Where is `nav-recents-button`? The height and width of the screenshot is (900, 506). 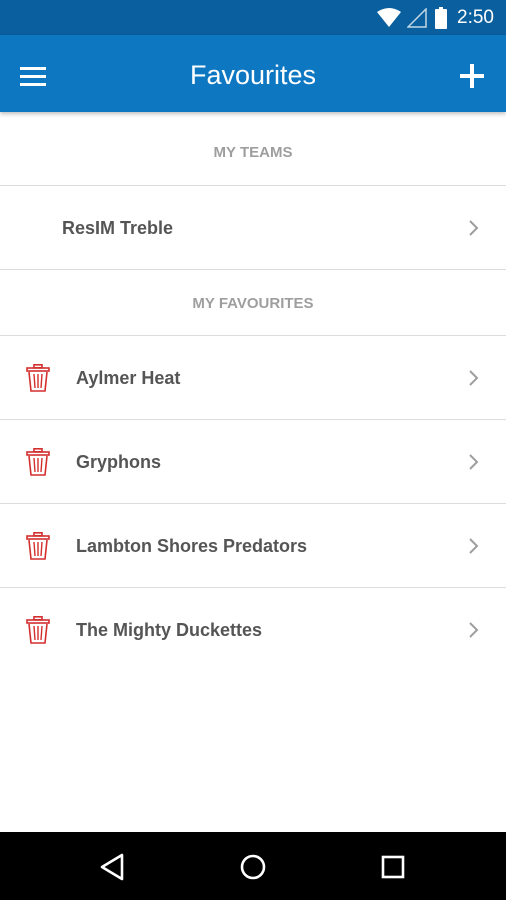
nav-recents-button is located at coordinates (393, 867).